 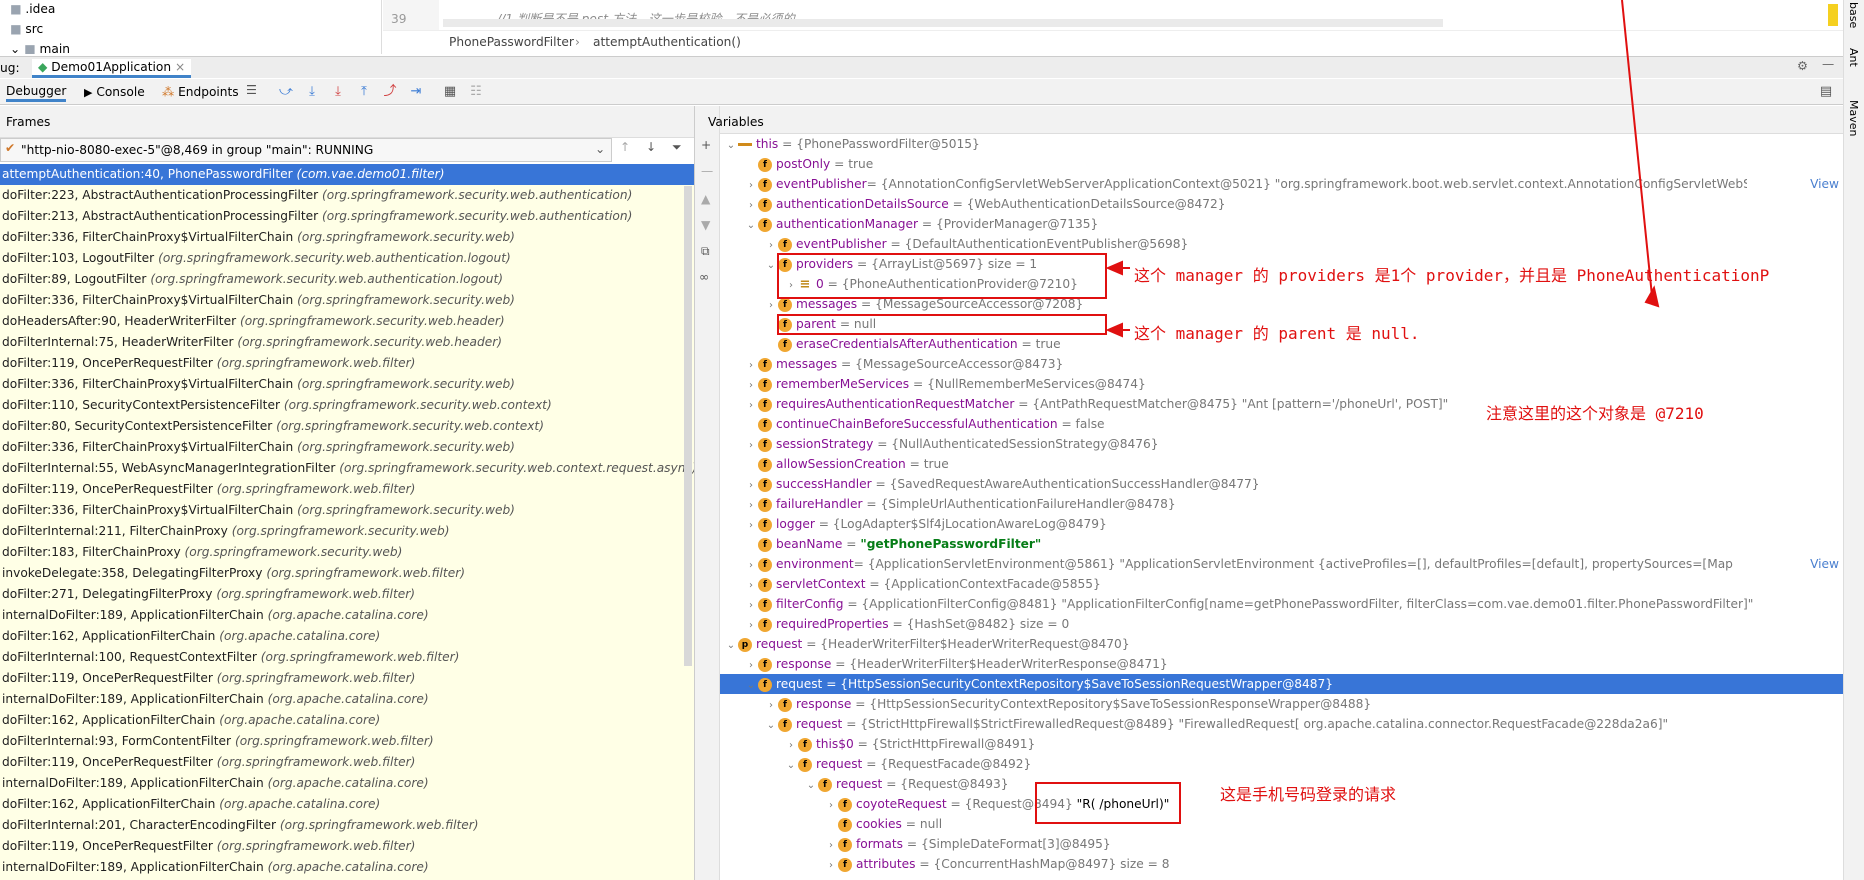 What do you see at coordinates (1114, 268) in the screenshot?
I see `arrowhead-providers` at bounding box center [1114, 268].